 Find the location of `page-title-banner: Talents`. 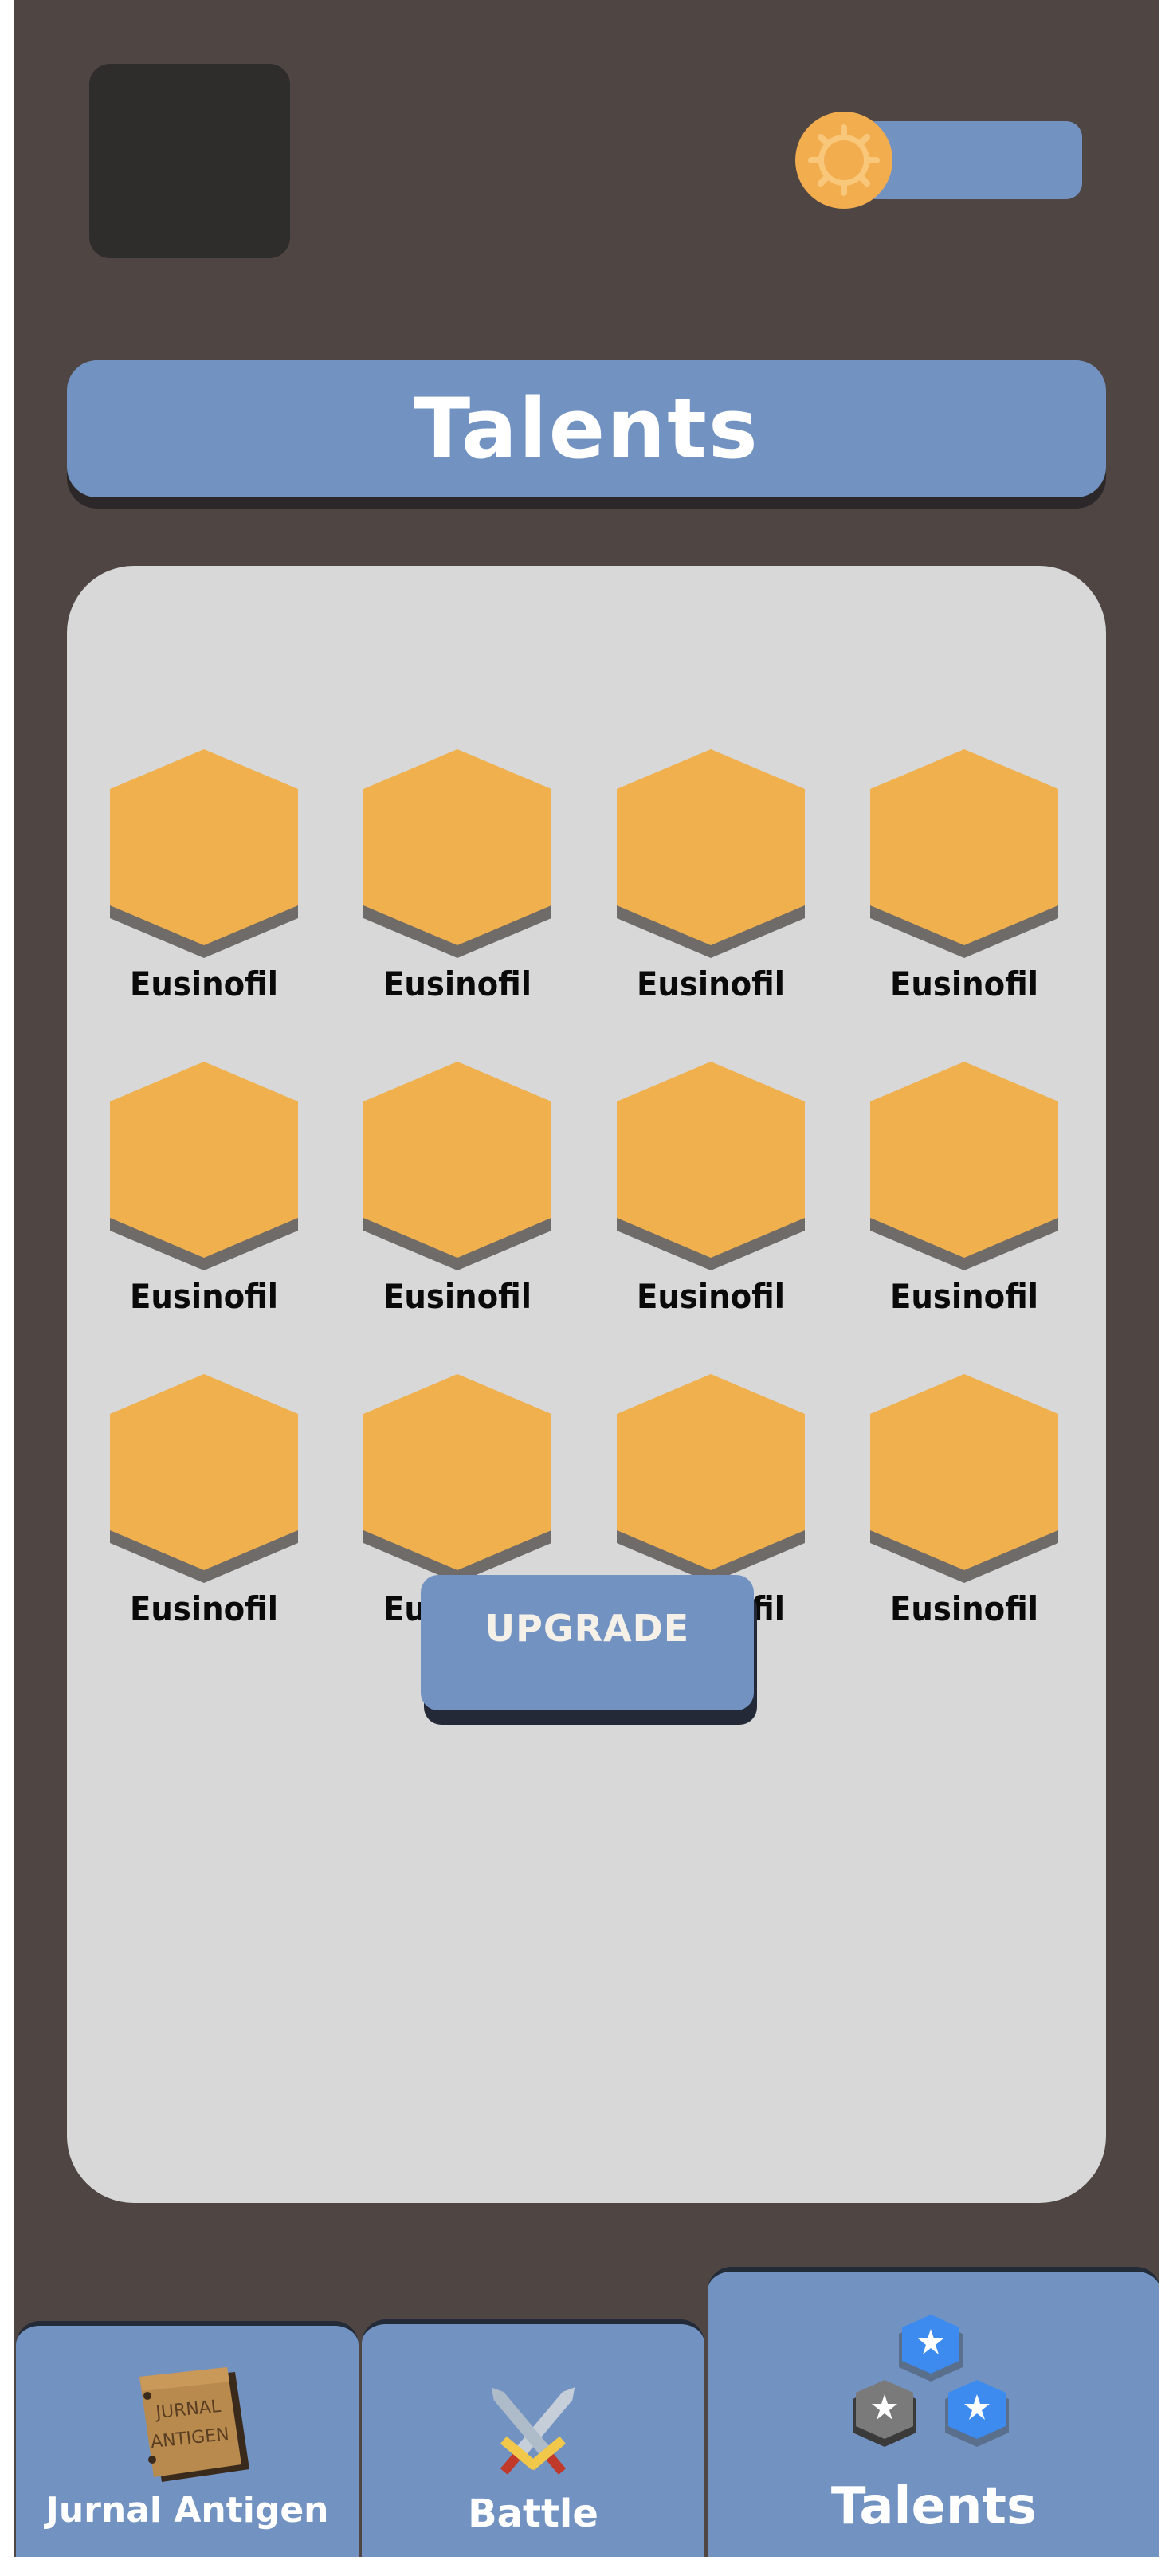

page-title-banner: Talents is located at coordinates (586, 428).